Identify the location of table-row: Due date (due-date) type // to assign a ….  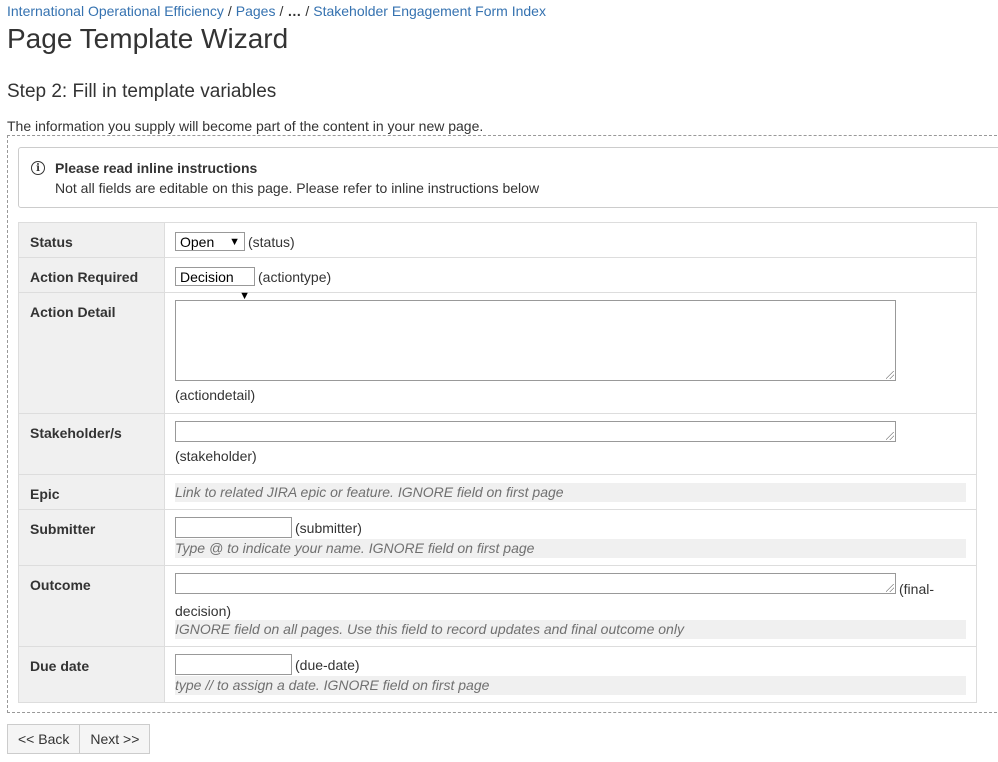
(497, 674).